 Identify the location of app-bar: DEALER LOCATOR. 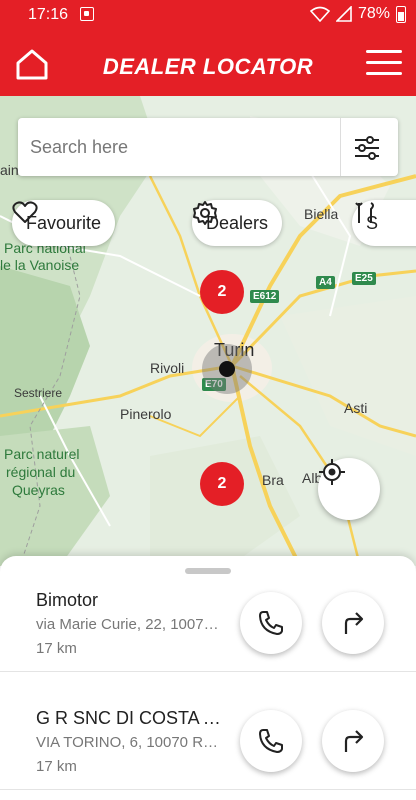
(208, 64).